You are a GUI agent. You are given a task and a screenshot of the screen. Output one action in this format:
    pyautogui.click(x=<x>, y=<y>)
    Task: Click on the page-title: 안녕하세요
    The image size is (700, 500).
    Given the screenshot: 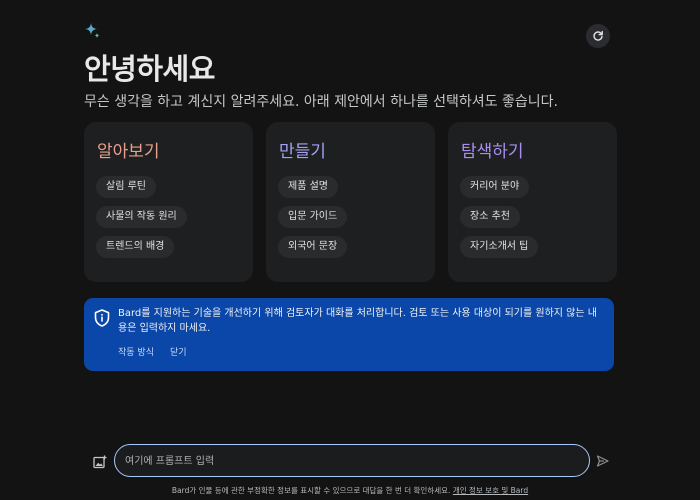 What is the action you would take?
    pyautogui.click(x=149, y=69)
    